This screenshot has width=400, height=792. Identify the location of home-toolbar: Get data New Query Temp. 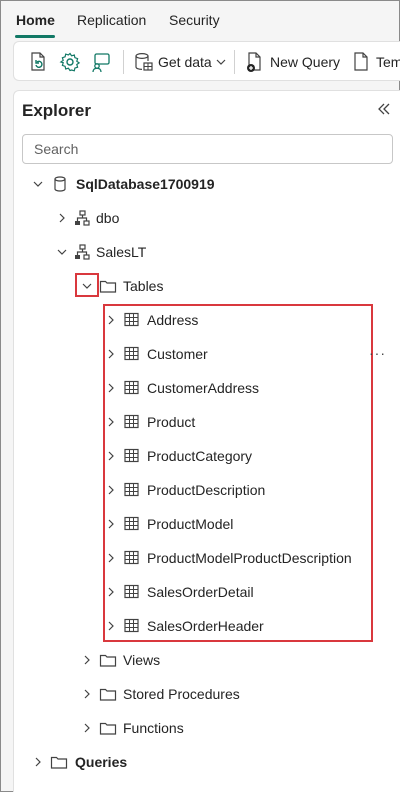
(206, 61).